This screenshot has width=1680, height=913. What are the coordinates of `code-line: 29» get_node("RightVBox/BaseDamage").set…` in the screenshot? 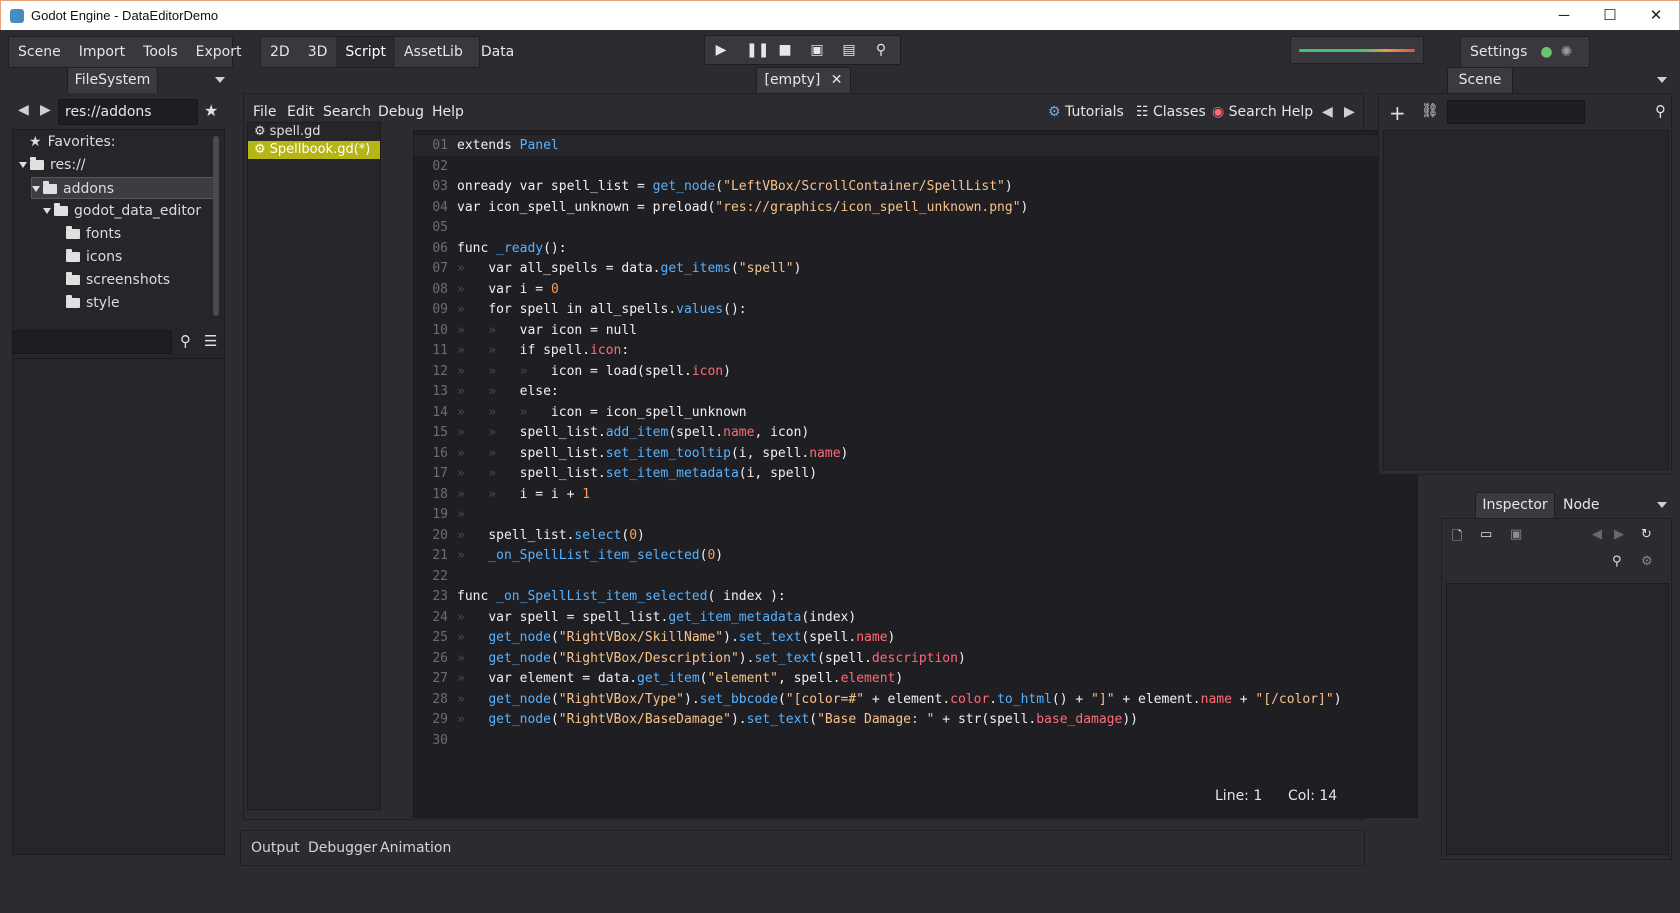 It's located at (915, 719).